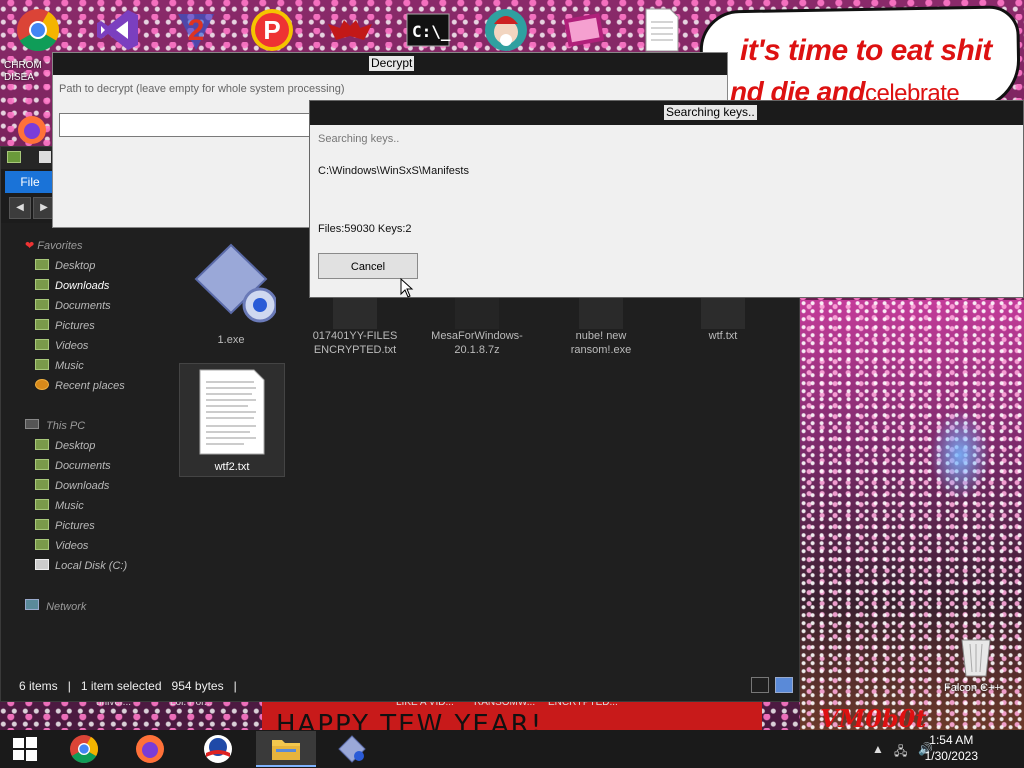 The image size is (1024, 768). I want to click on bat-app-desktop-icon, so click(350, 30).